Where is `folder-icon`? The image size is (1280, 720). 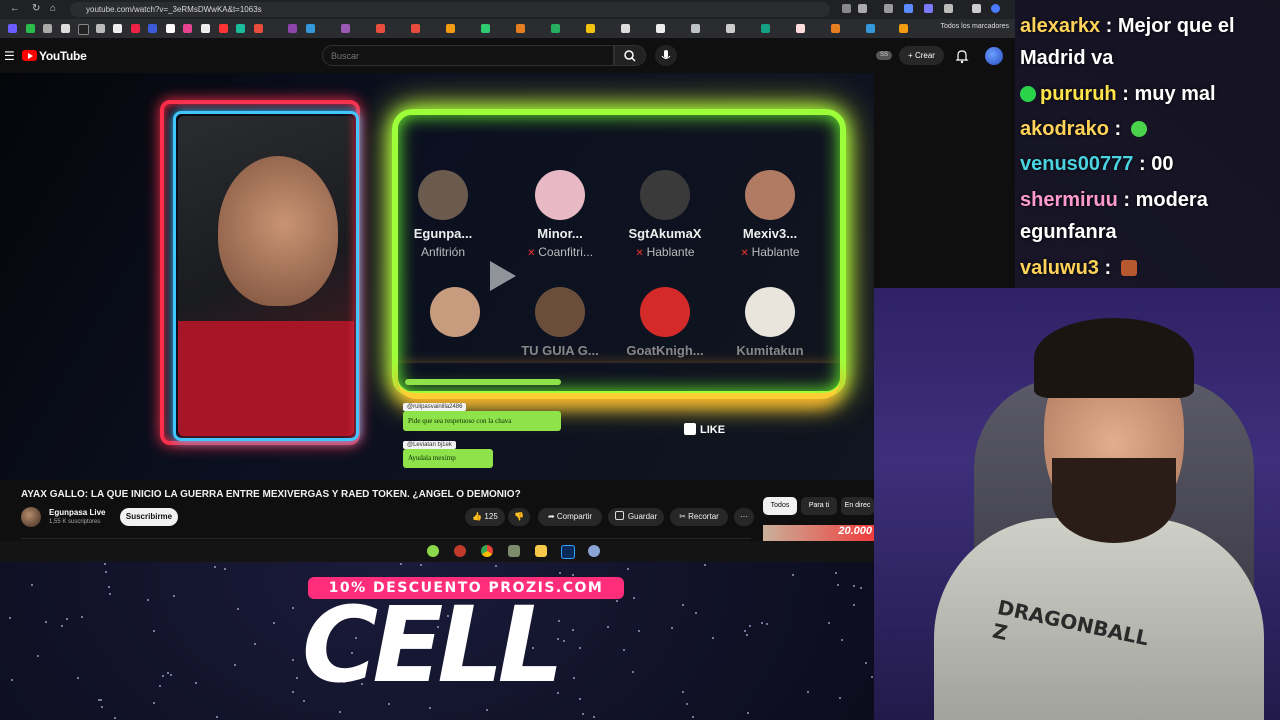
folder-icon is located at coordinates (541, 551).